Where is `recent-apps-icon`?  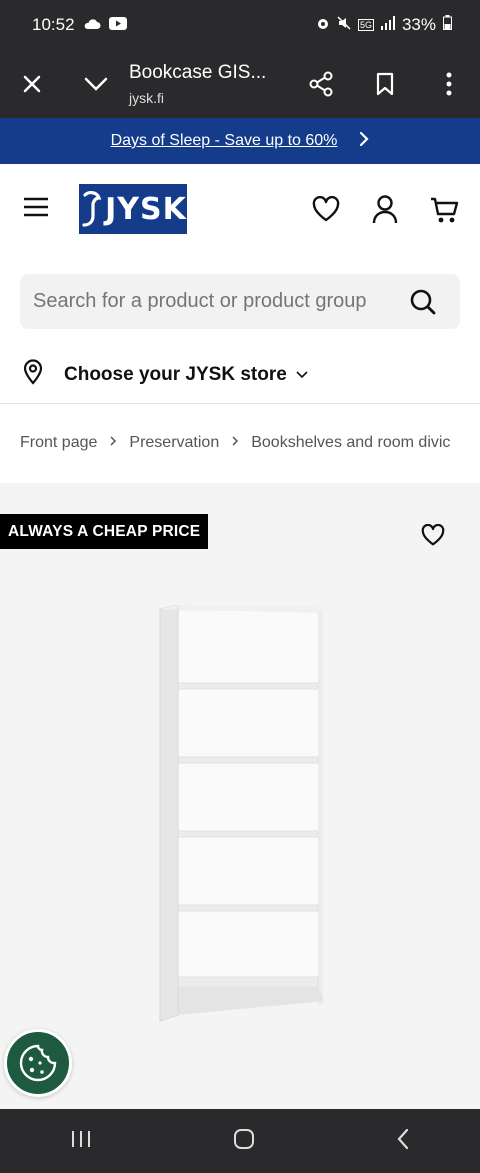 recent-apps-icon is located at coordinates (81, 1141).